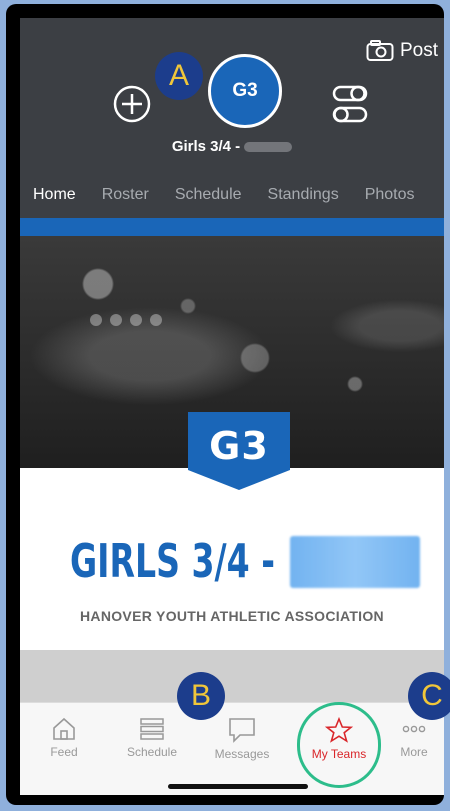 This screenshot has width=450, height=811. What do you see at coordinates (245, 91) in the screenshot?
I see `team-avatar: G3` at bounding box center [245, 91].